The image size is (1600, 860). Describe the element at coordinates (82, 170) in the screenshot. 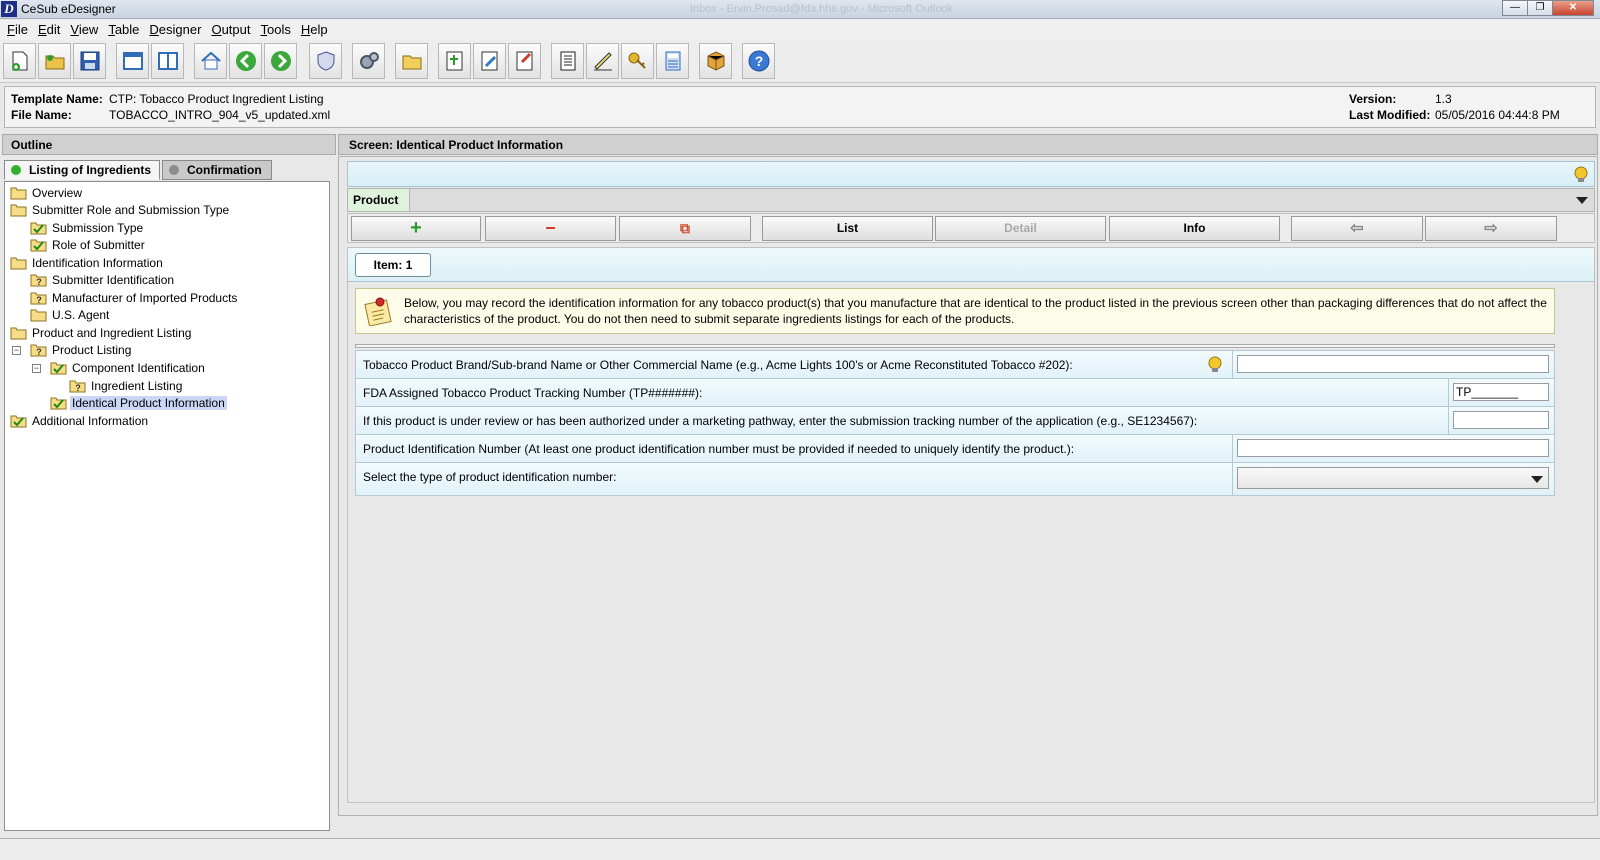

I see `tab-listing-of-ingredients: Listing of Ingredients` at that location.